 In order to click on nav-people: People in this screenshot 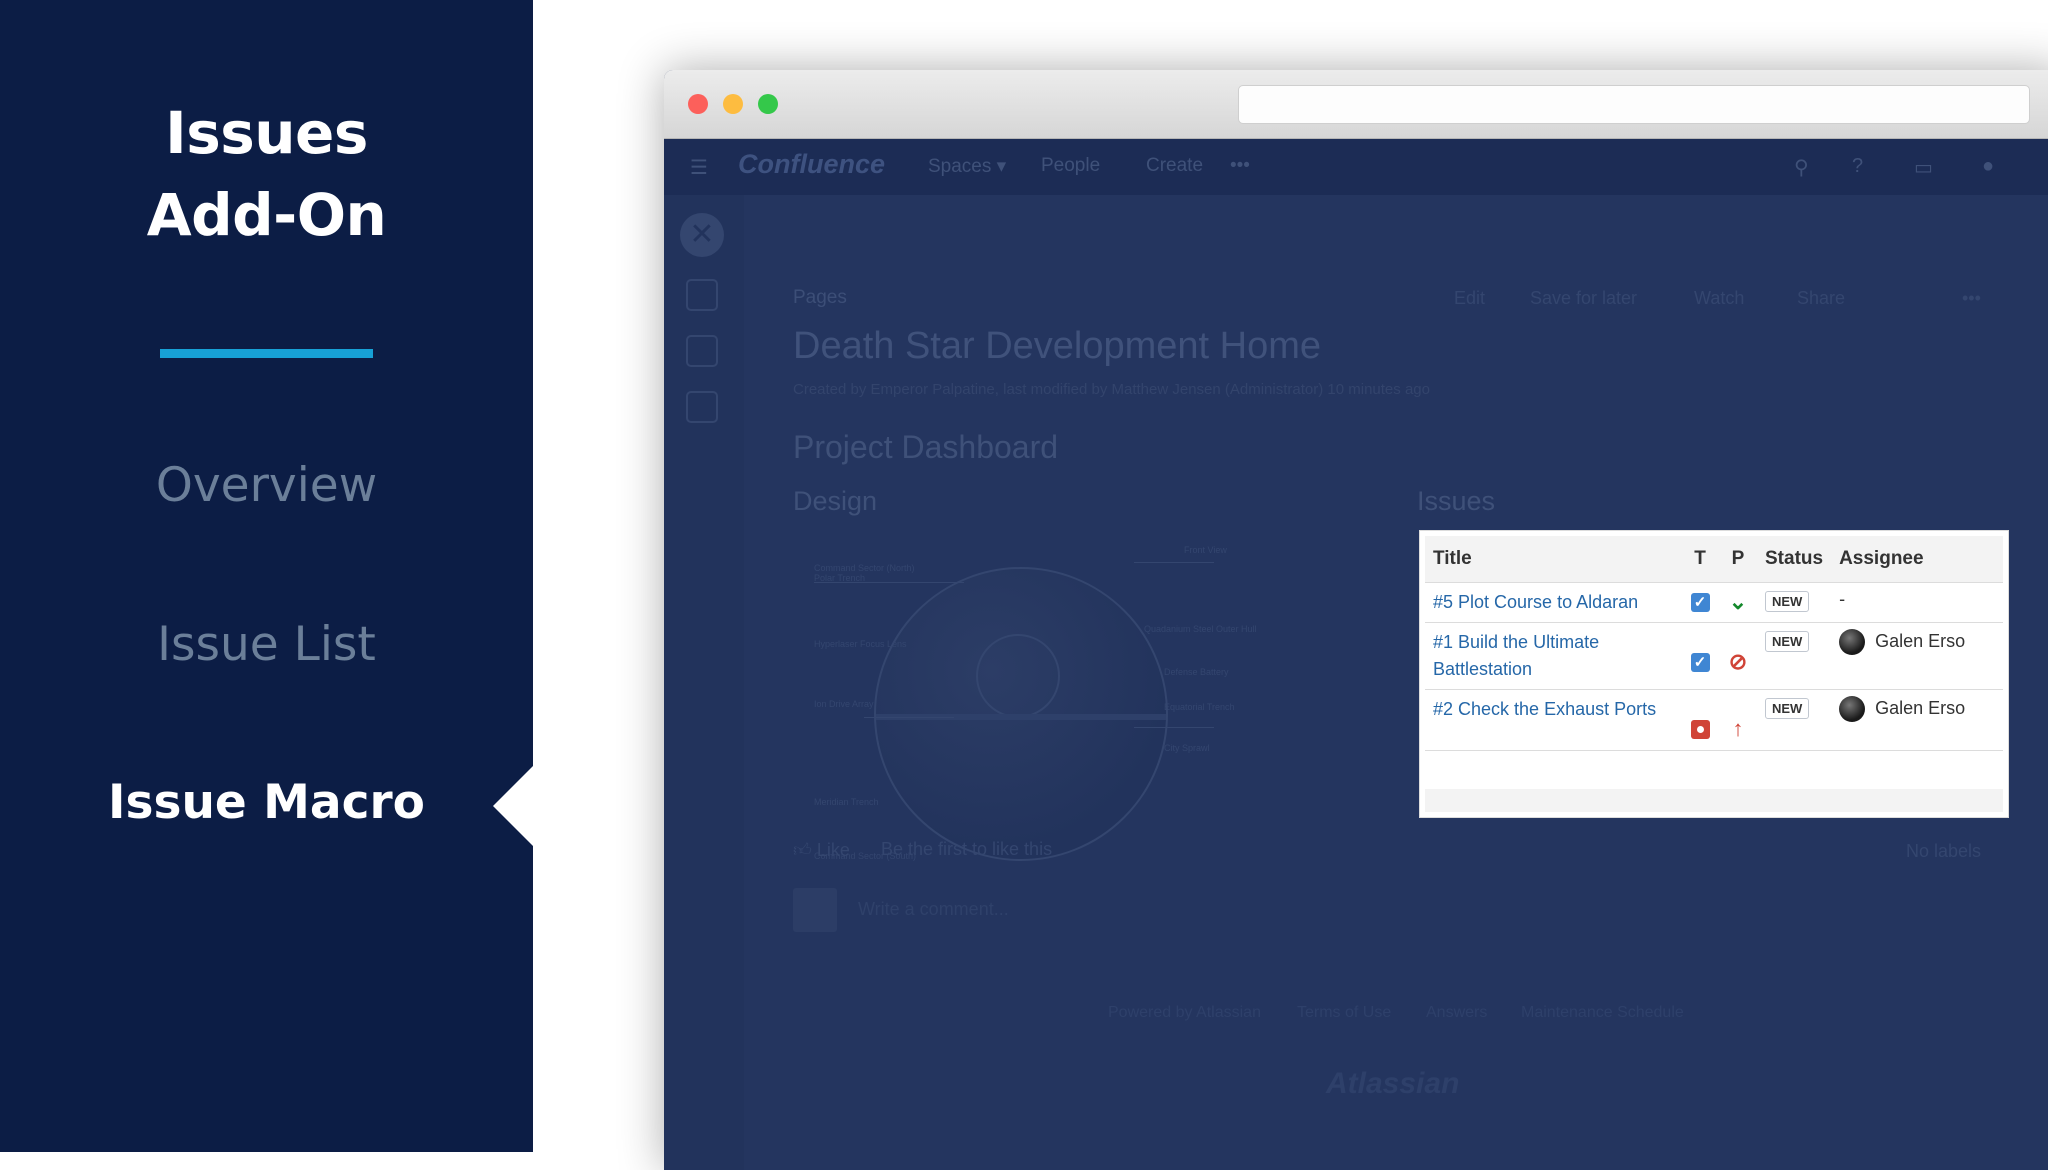, I will do `click(1070, 166)`.